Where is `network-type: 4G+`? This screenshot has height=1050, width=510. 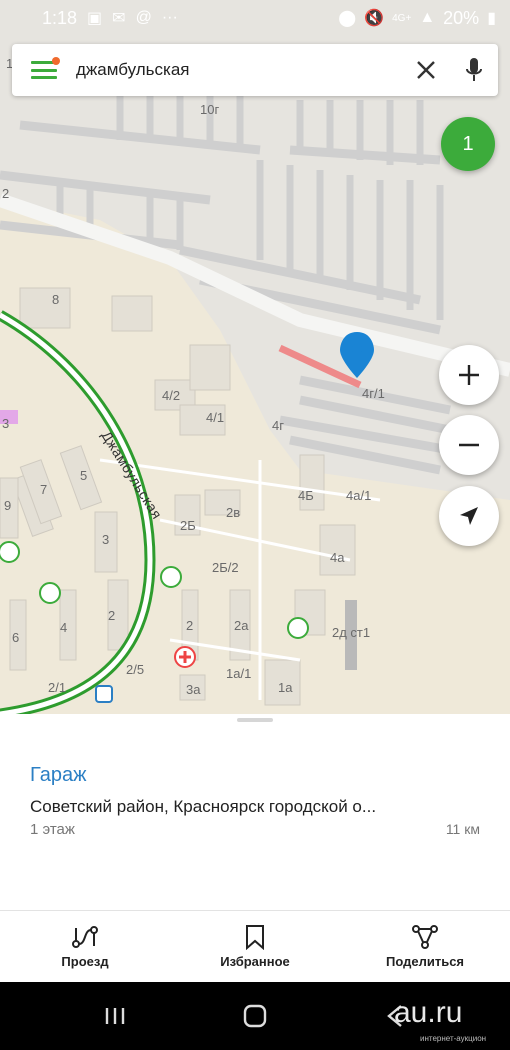
network-type: 4G+ is located at coordinates (402, 18).